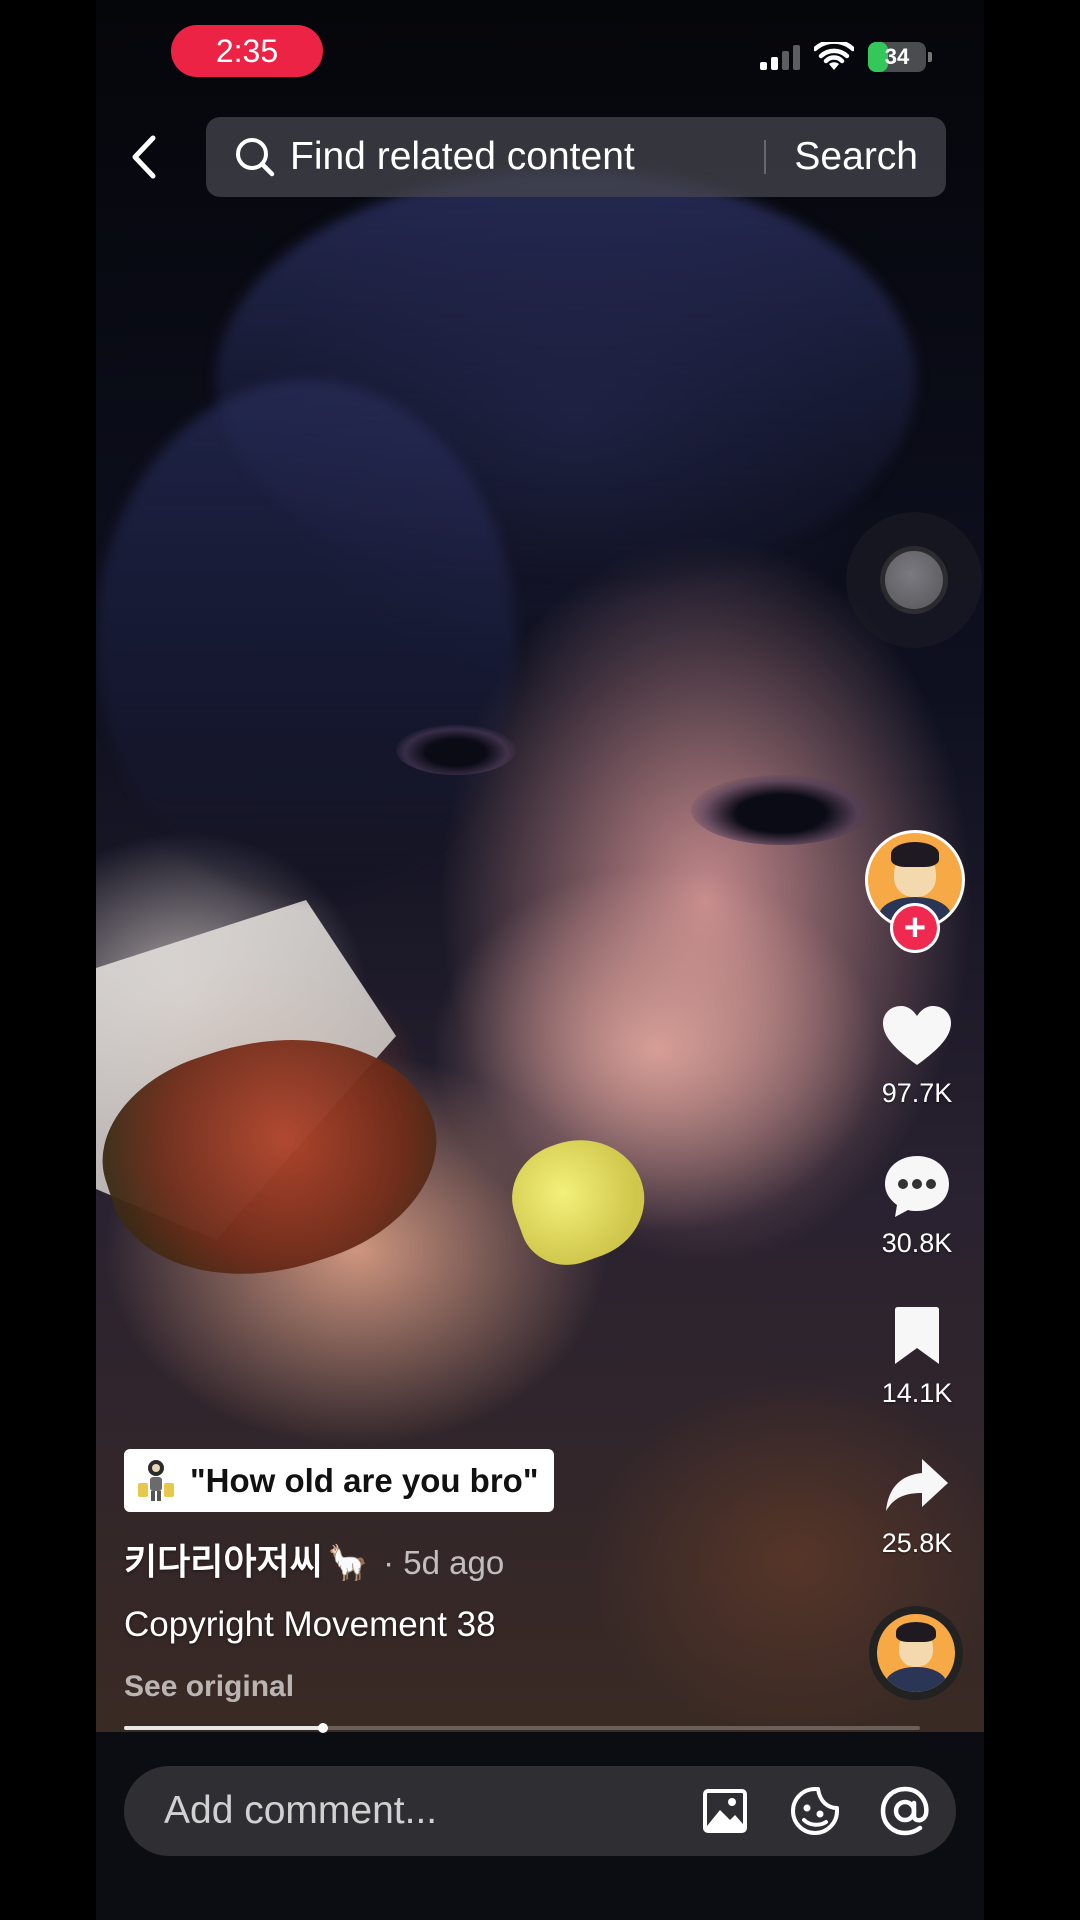 Image resolution: width=1080 pixels, height=1920 pixels. I want to click on mention-button, so click(905, 1811).